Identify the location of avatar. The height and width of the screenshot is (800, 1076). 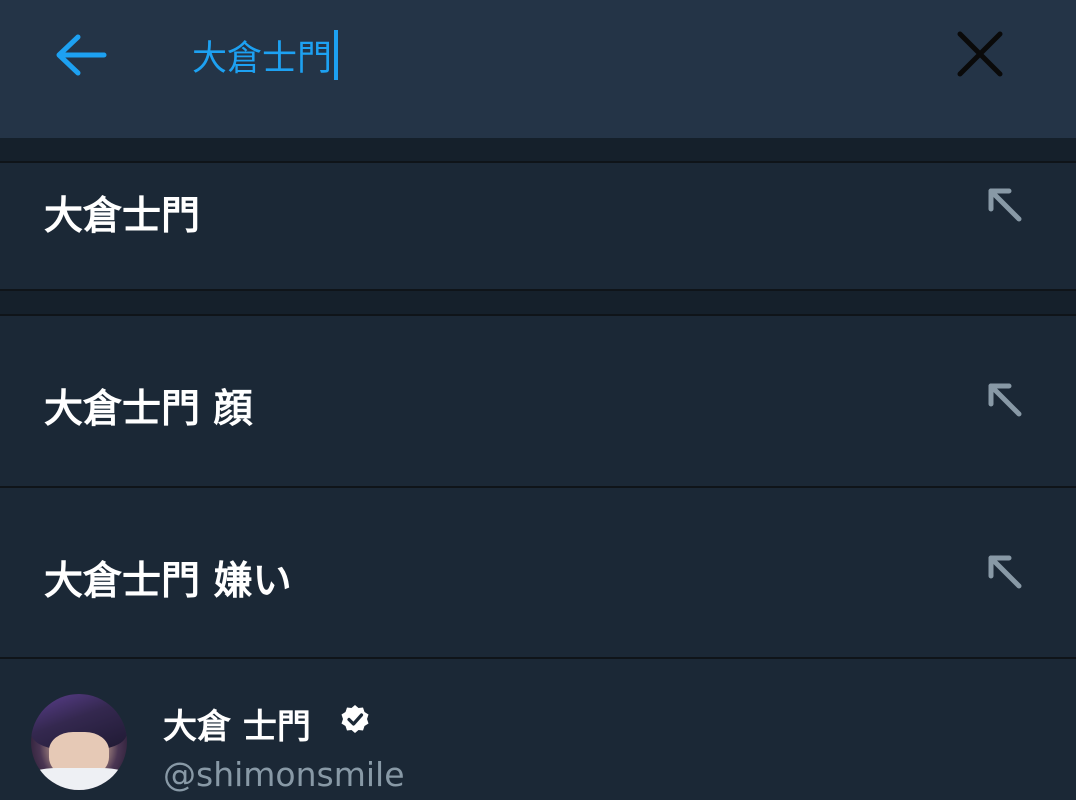
(79, 742).